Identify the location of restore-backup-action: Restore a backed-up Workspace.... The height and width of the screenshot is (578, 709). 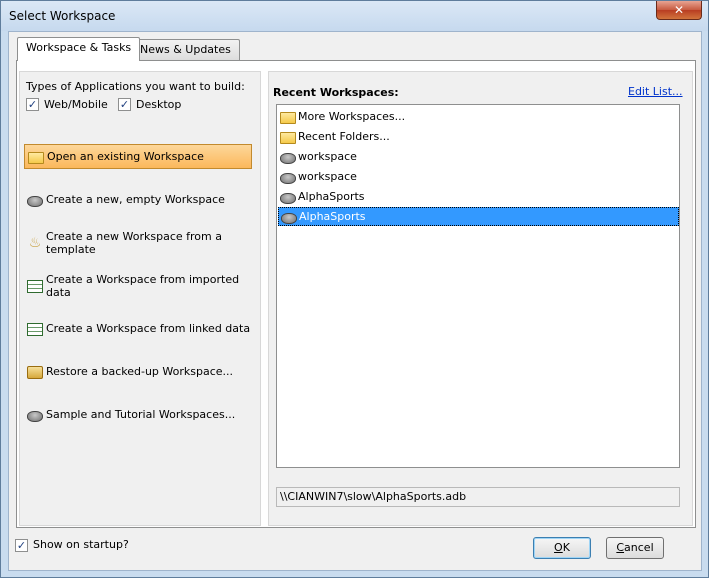
(138, 371).